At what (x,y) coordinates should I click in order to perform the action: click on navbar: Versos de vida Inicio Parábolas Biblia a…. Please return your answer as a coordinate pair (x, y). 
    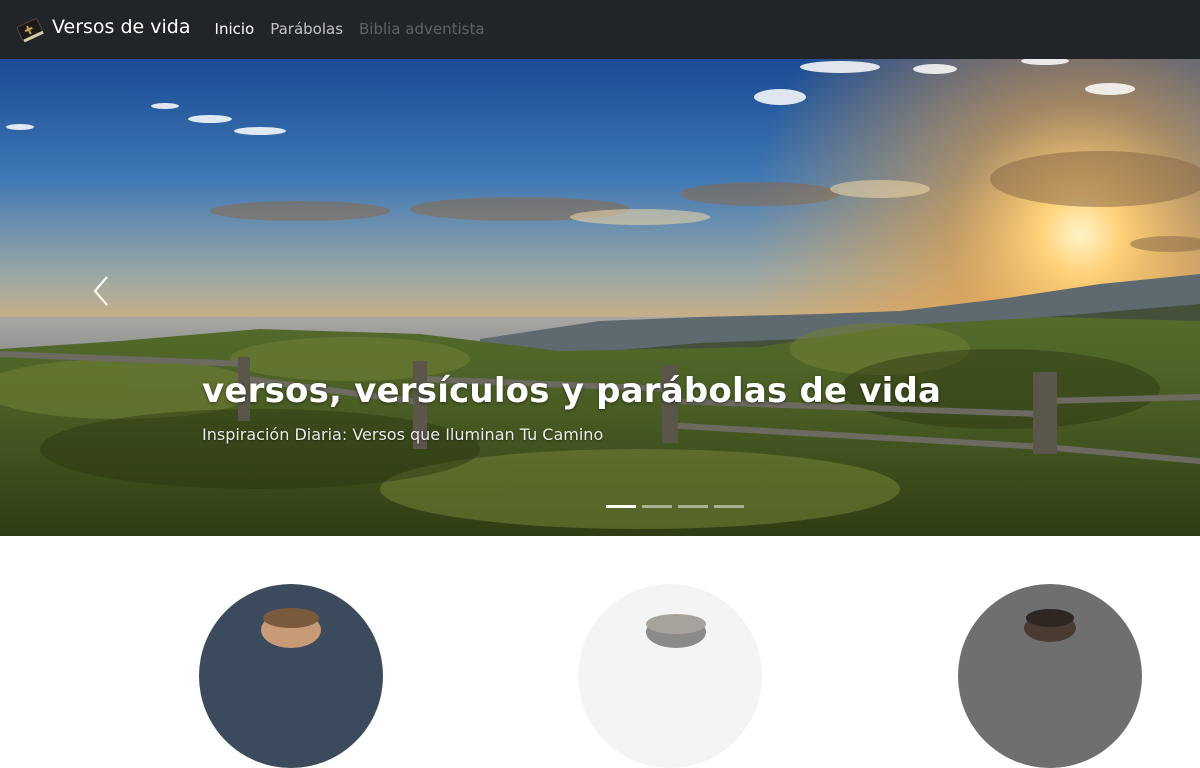
    Looking at the image, I should click on (600, 29).